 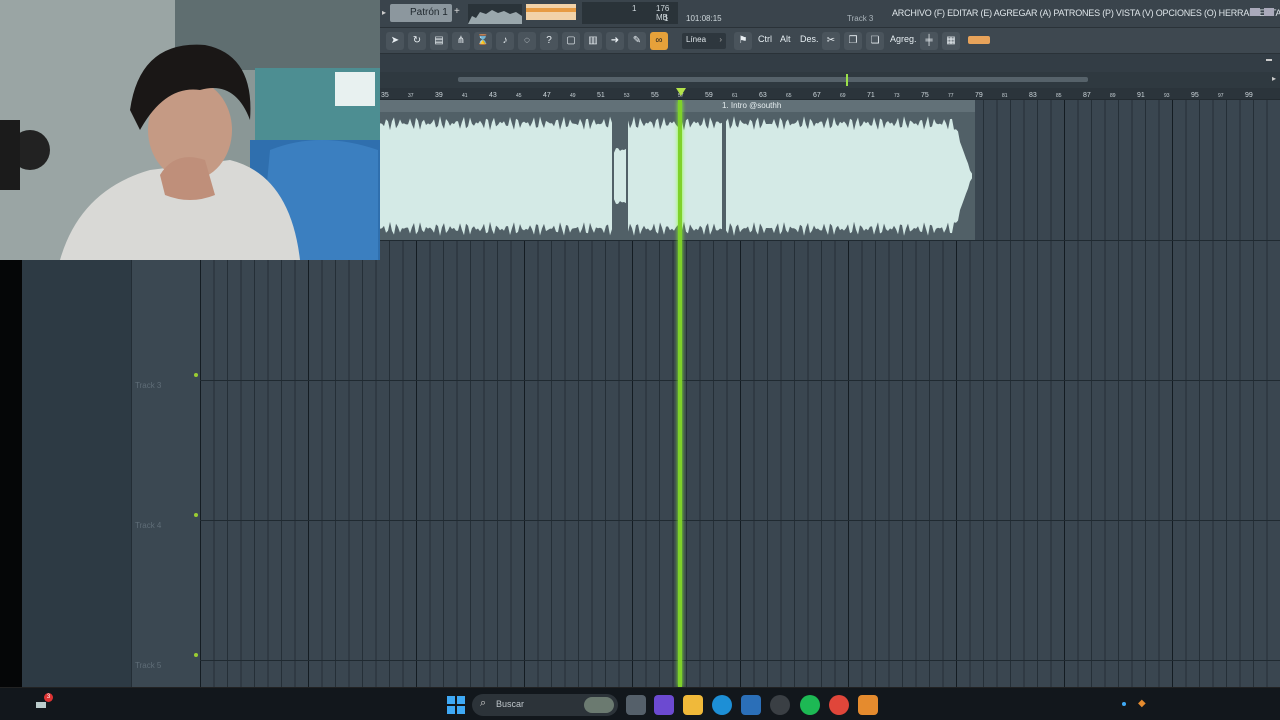 I want to click on ruler-mark: 91, so click(x=1141, y=95).